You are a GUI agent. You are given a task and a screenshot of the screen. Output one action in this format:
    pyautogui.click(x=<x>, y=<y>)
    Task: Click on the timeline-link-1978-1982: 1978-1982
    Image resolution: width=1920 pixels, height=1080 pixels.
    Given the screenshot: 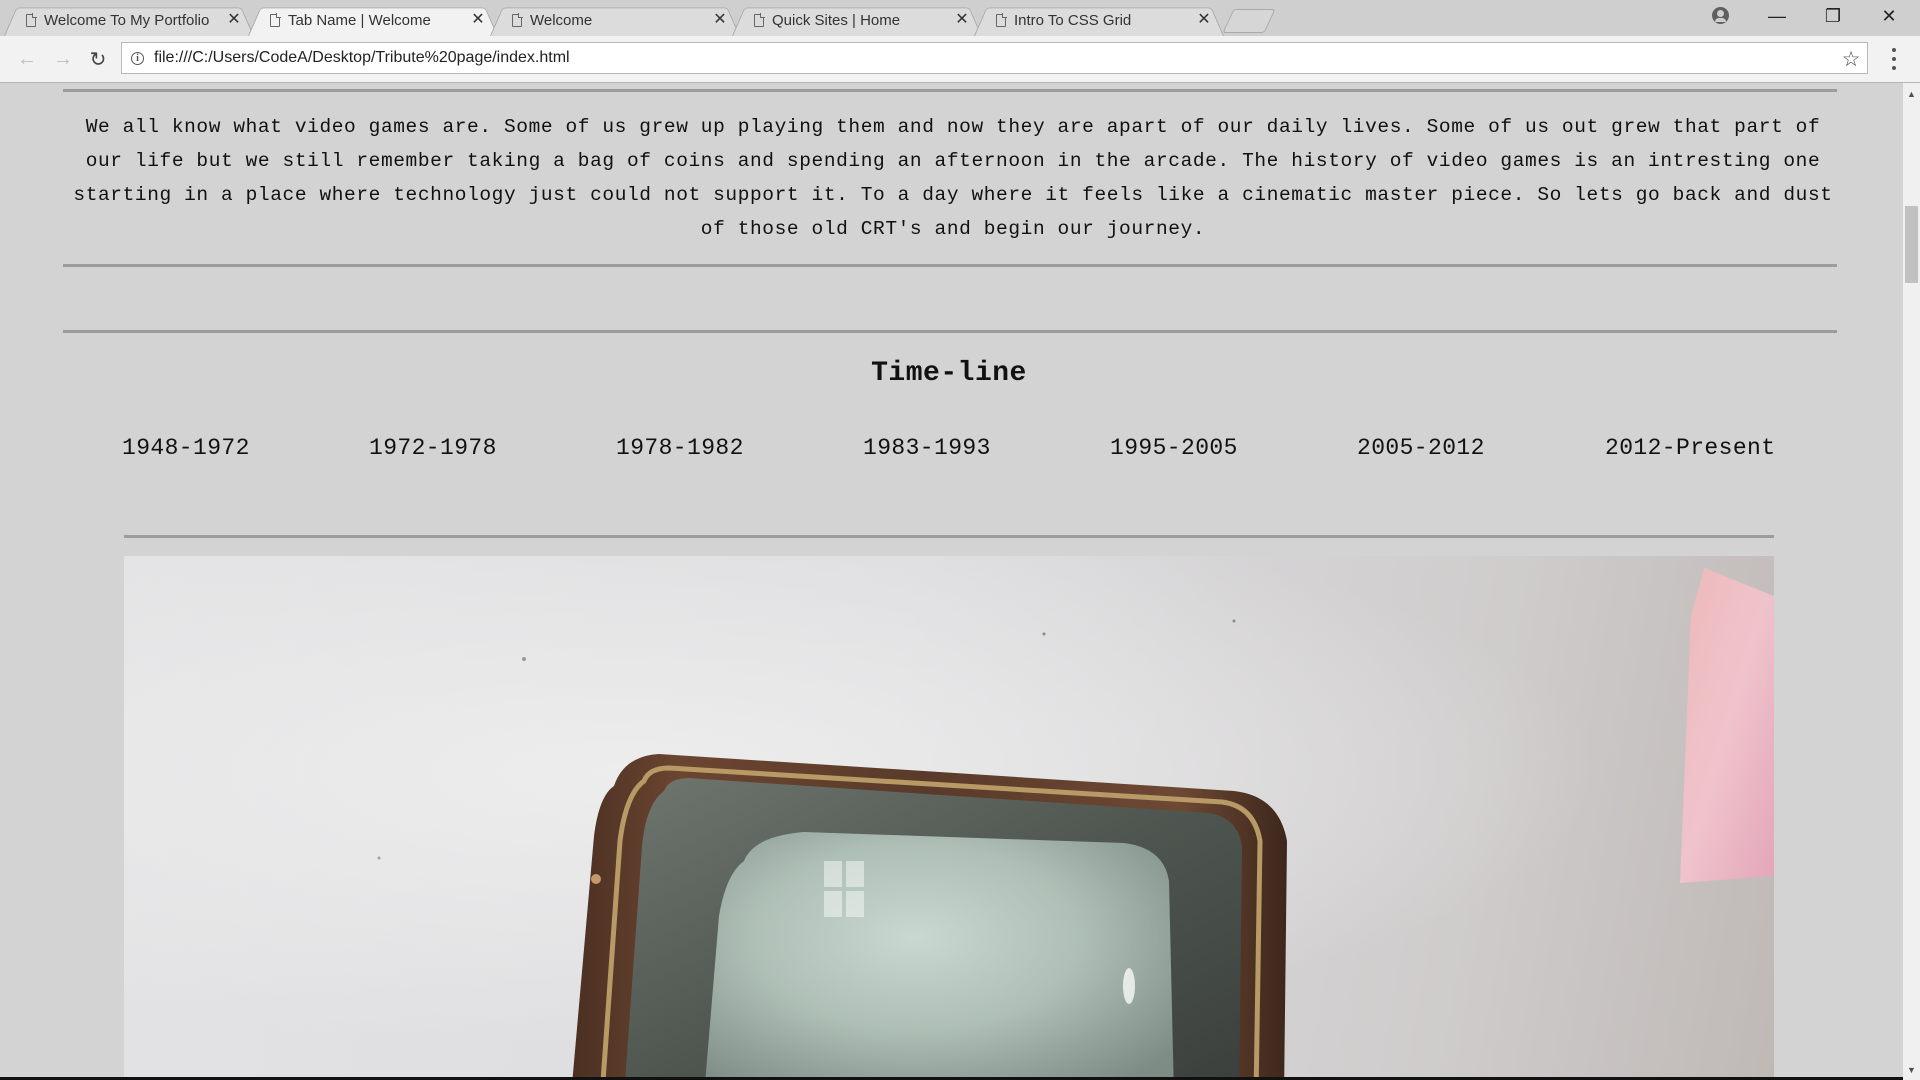 What is the action you would take?
    pyautogui.click(x=680, y=448)
    